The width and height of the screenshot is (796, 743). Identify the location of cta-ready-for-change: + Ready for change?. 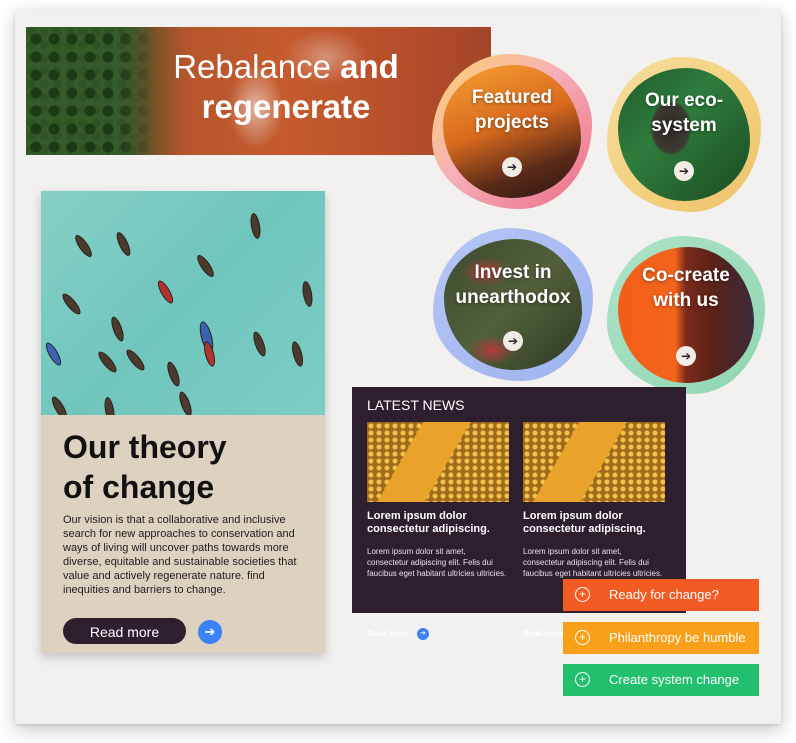
(661, 595).